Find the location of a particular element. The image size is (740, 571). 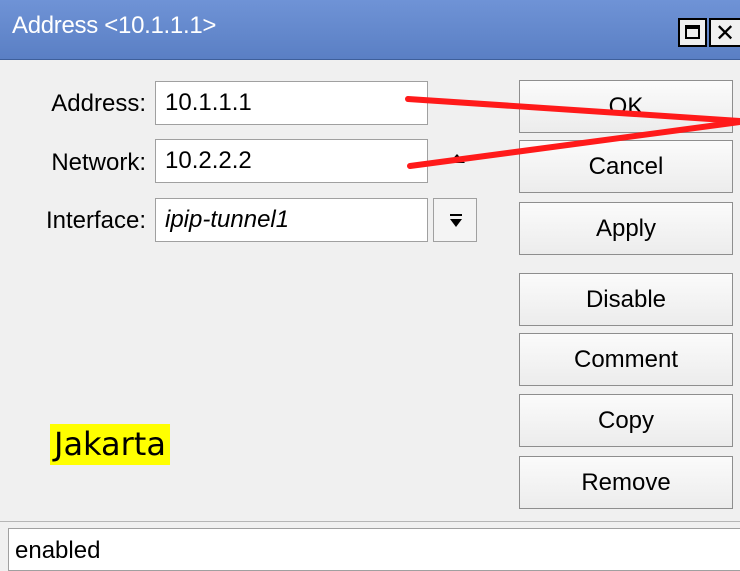

remove-button: Remove is located at coordinates (626, 482).